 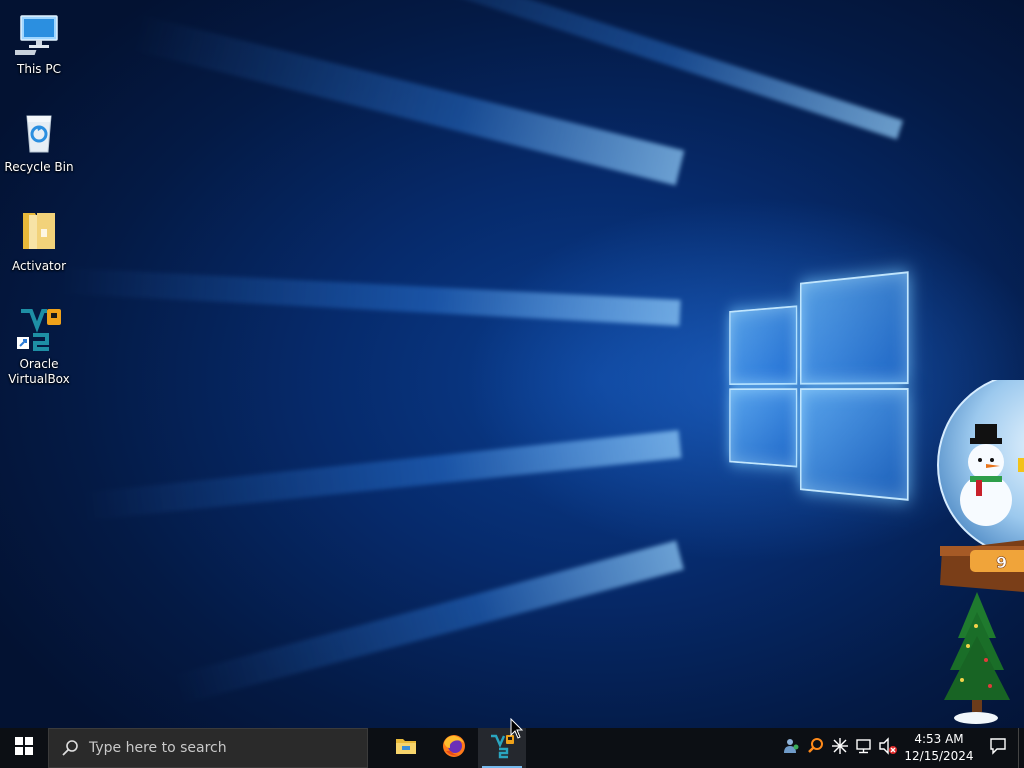 I want to click on tray-search-tool-button, so click(x=816, y=748).